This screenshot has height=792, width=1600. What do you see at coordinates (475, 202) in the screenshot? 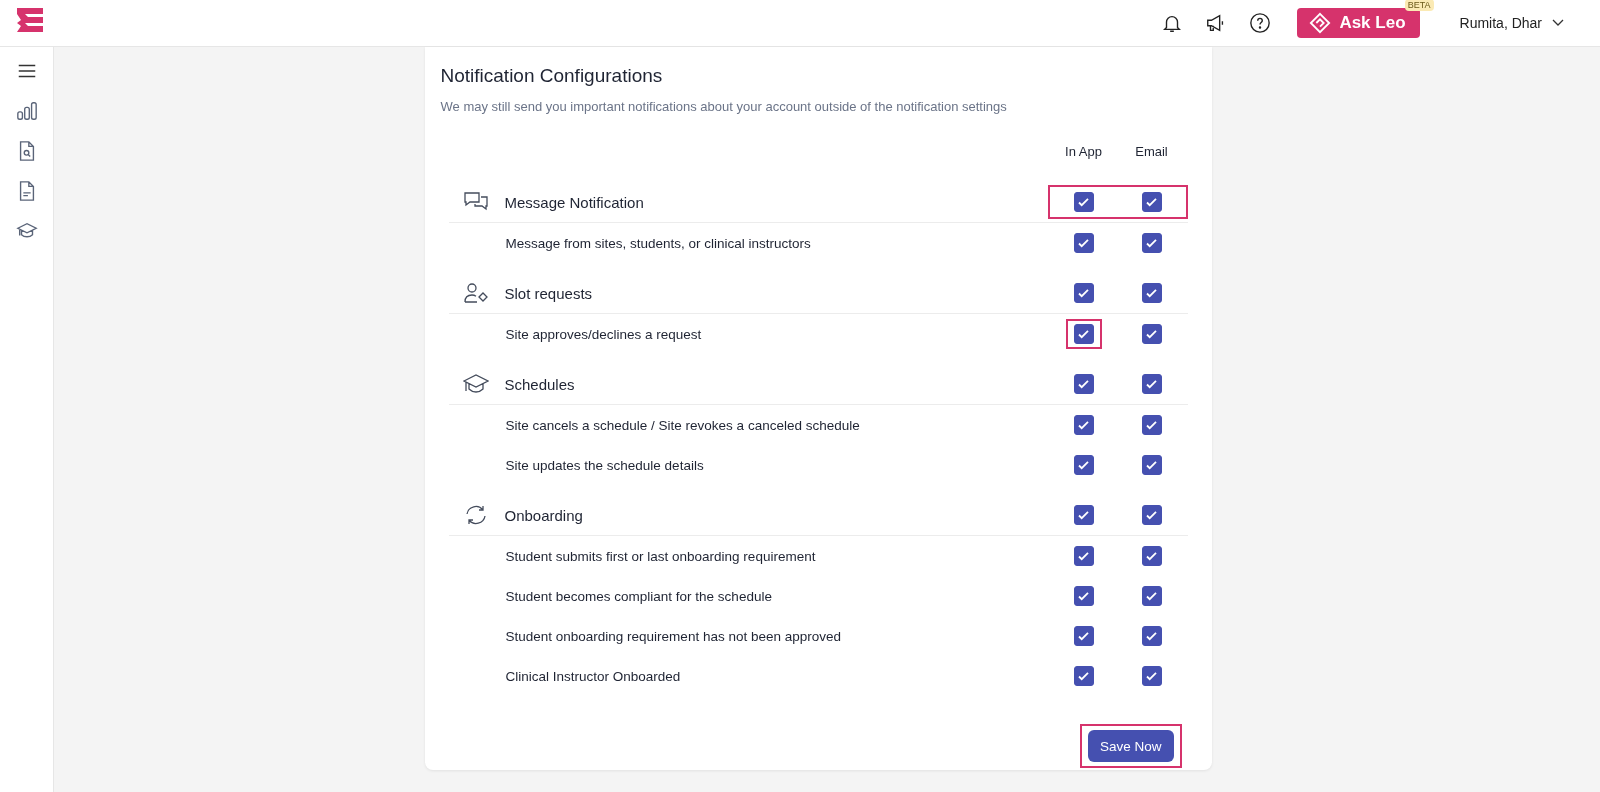
I see `chat-bubbles-icon` at bounding box center [475, 202].